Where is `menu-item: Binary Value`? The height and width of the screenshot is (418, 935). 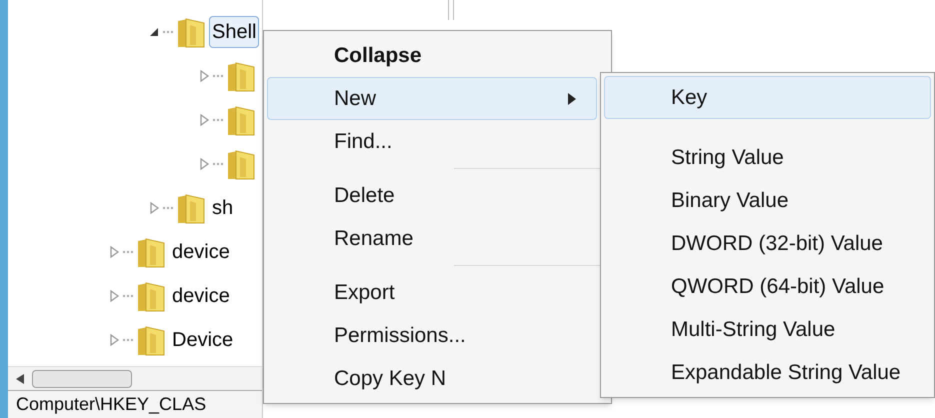 menu-item: Binary Value is located at coordinates (767, 200).